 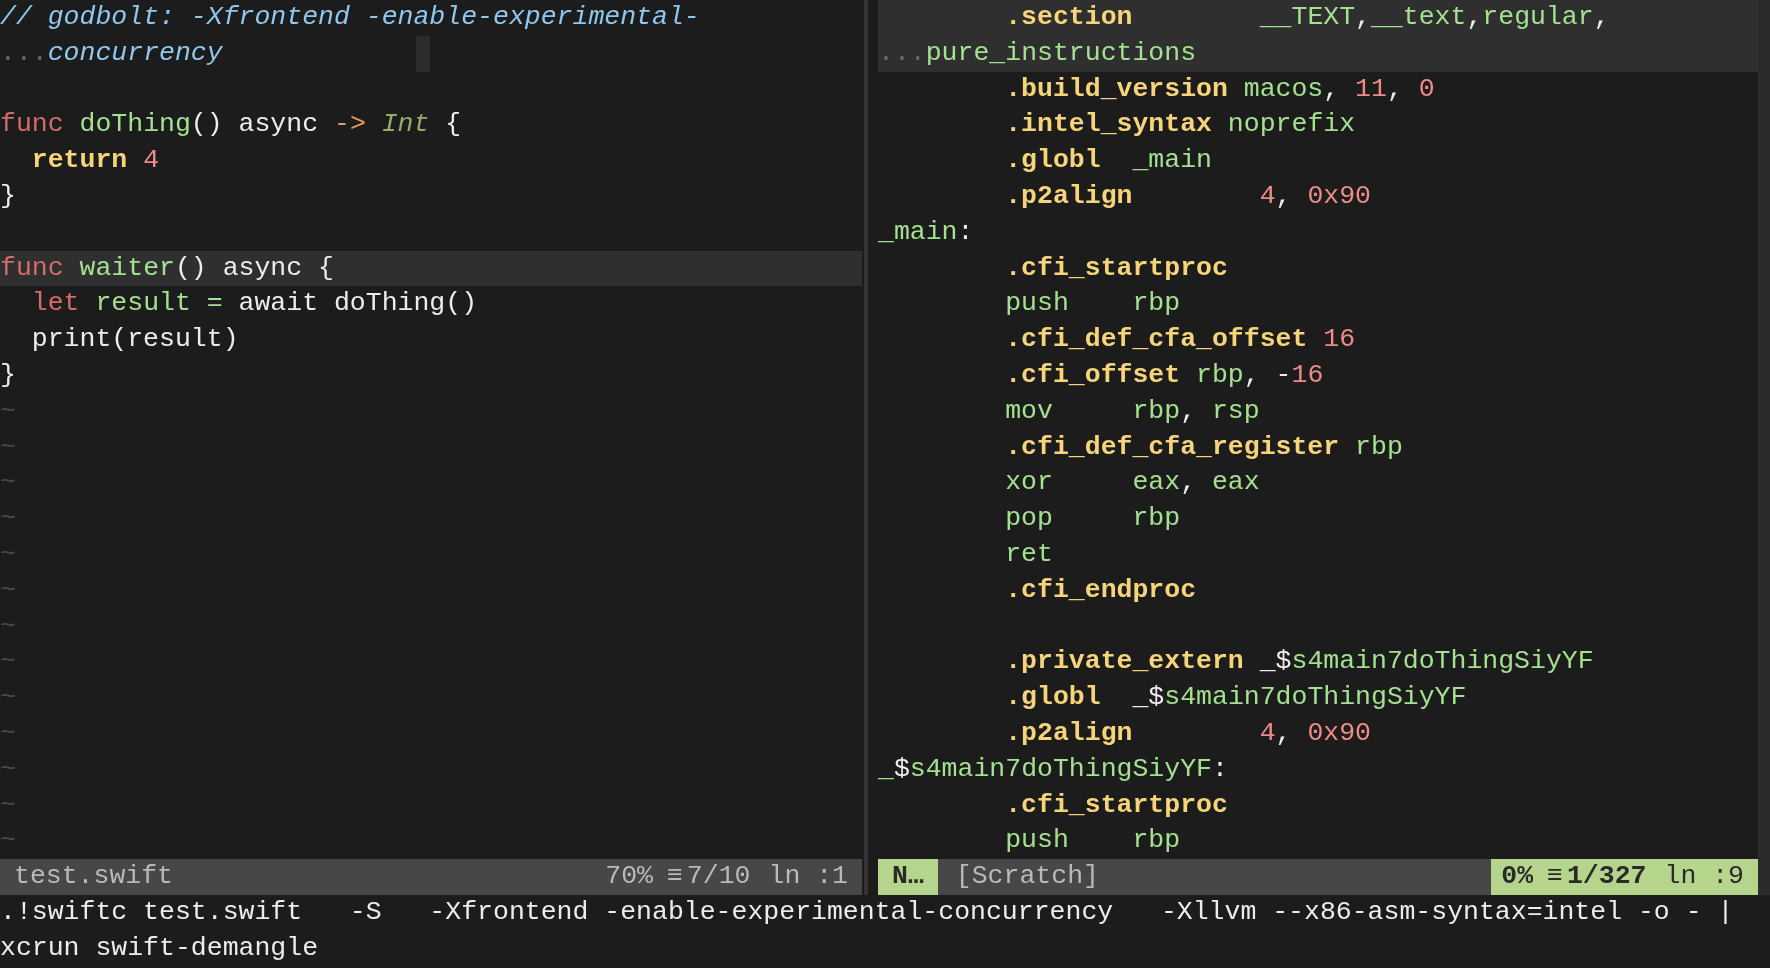 I want to click on code-line: .cfi_offset rbp, -16, so click(x=1164, y=375).